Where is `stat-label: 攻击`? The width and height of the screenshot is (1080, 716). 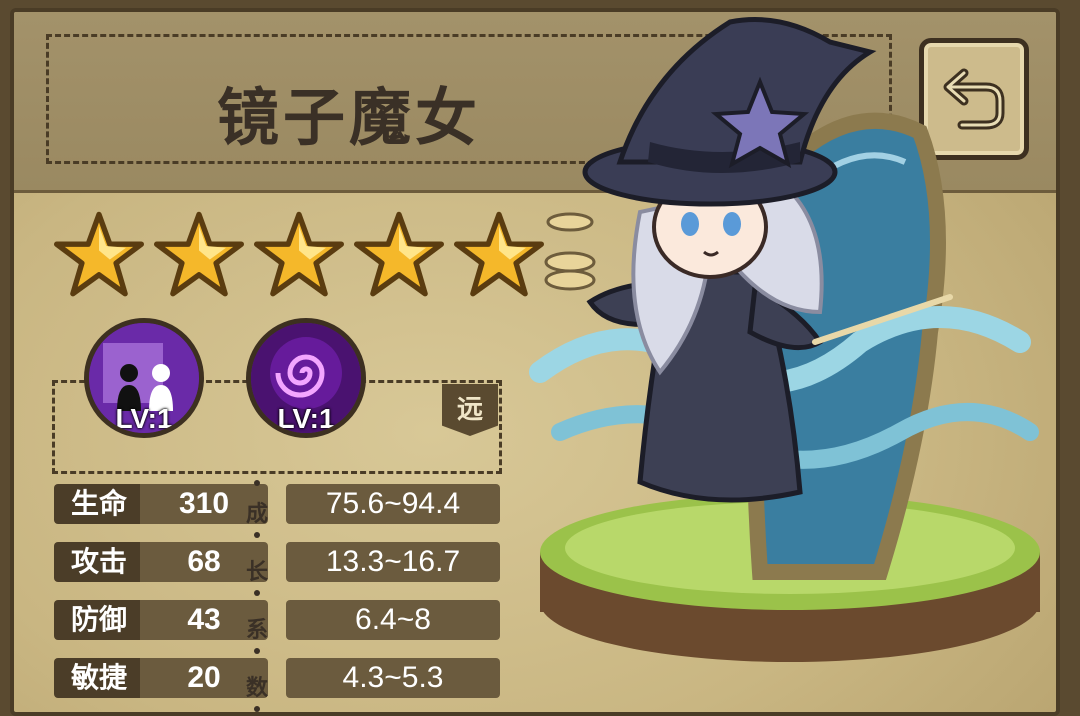 stat-label: 攻击 is located at coordinates (99, 562).